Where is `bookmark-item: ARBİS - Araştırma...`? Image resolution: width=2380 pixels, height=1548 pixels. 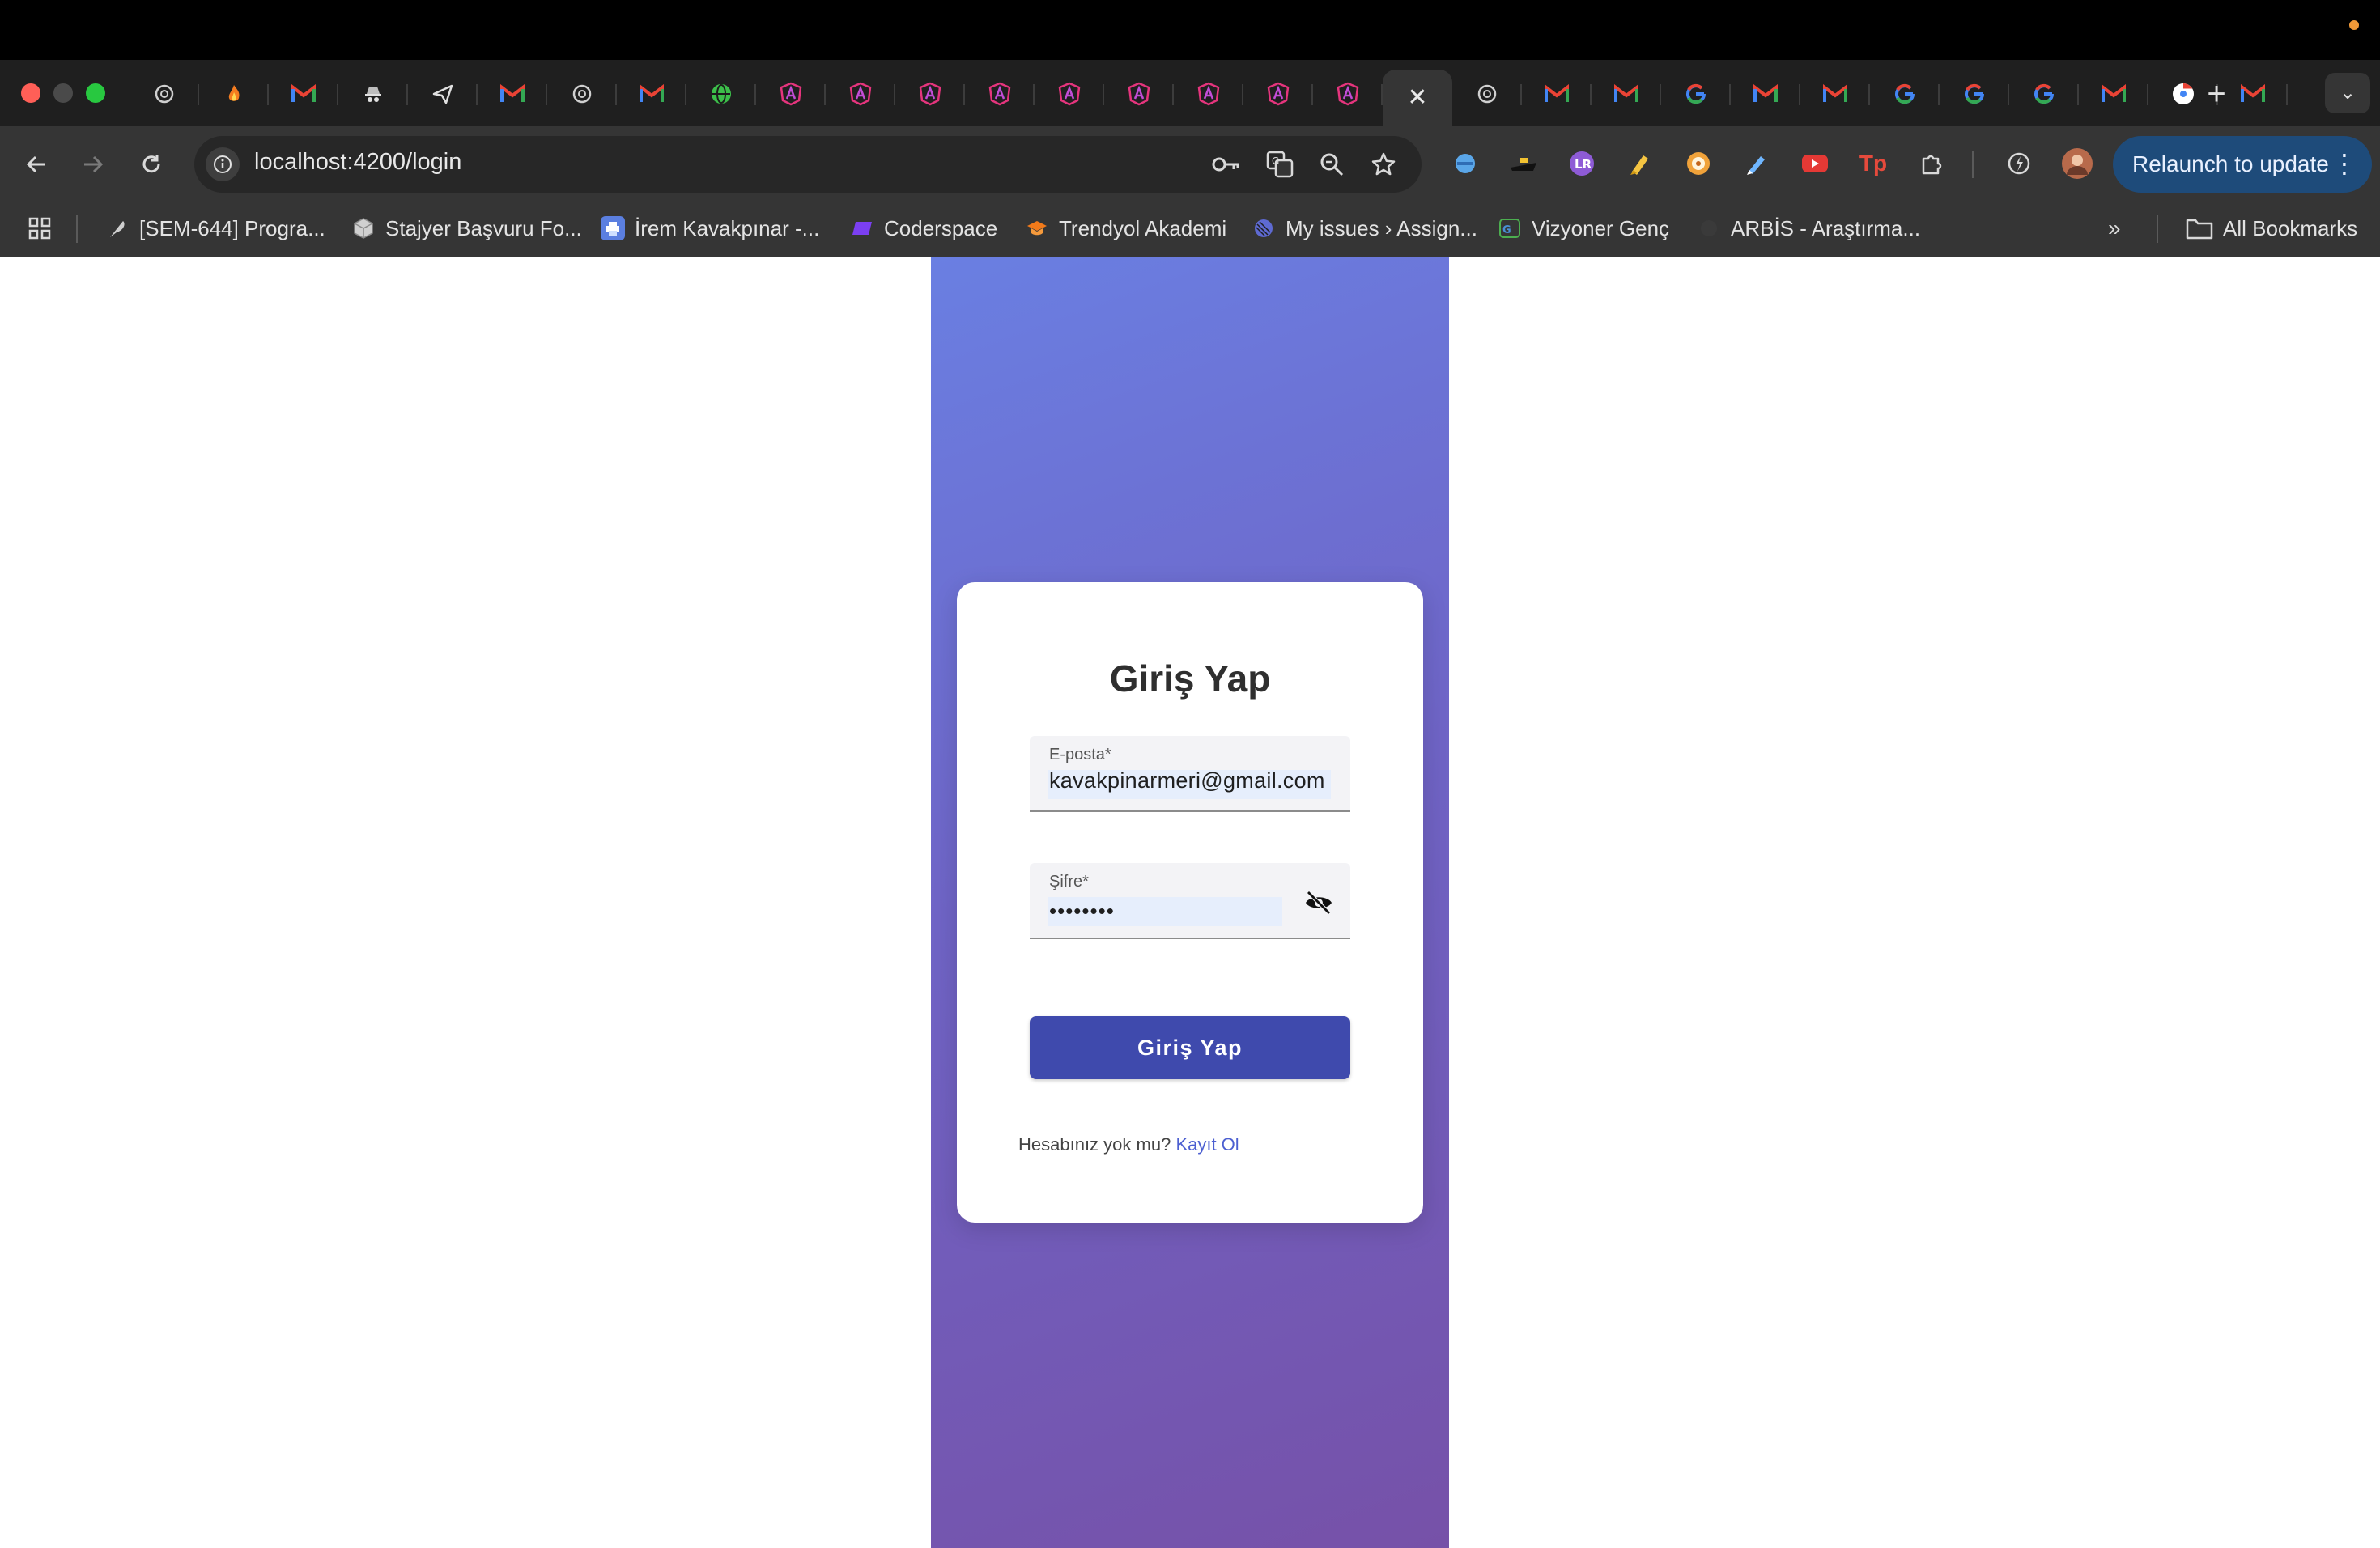
bookmark-item: ARBİS - Araştırma... is located at coordinates (1808, 228).